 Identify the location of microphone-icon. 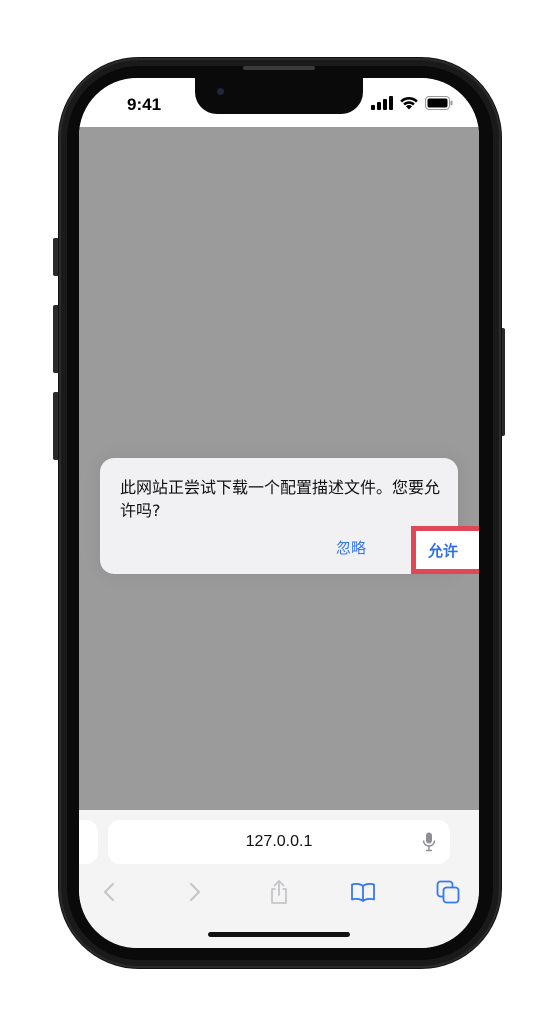
(429, 842).